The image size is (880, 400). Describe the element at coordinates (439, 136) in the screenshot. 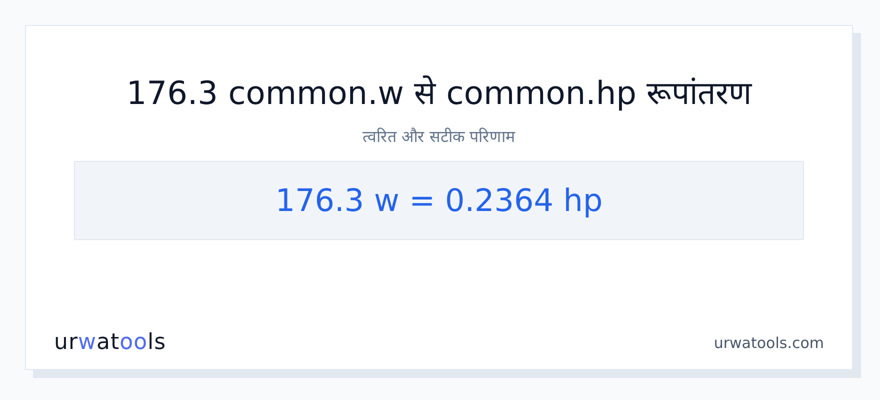

I see `subtitle: त्वरित और सटीक परिणाम` at that location.